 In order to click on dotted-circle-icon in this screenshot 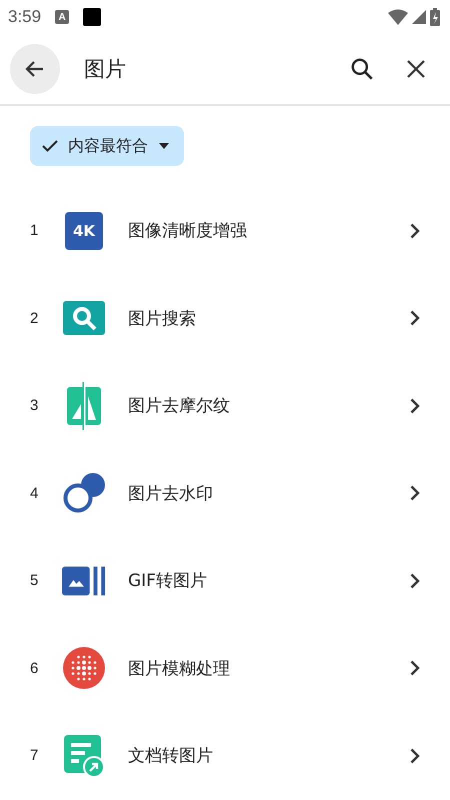, I will do `click(84, 668)`.